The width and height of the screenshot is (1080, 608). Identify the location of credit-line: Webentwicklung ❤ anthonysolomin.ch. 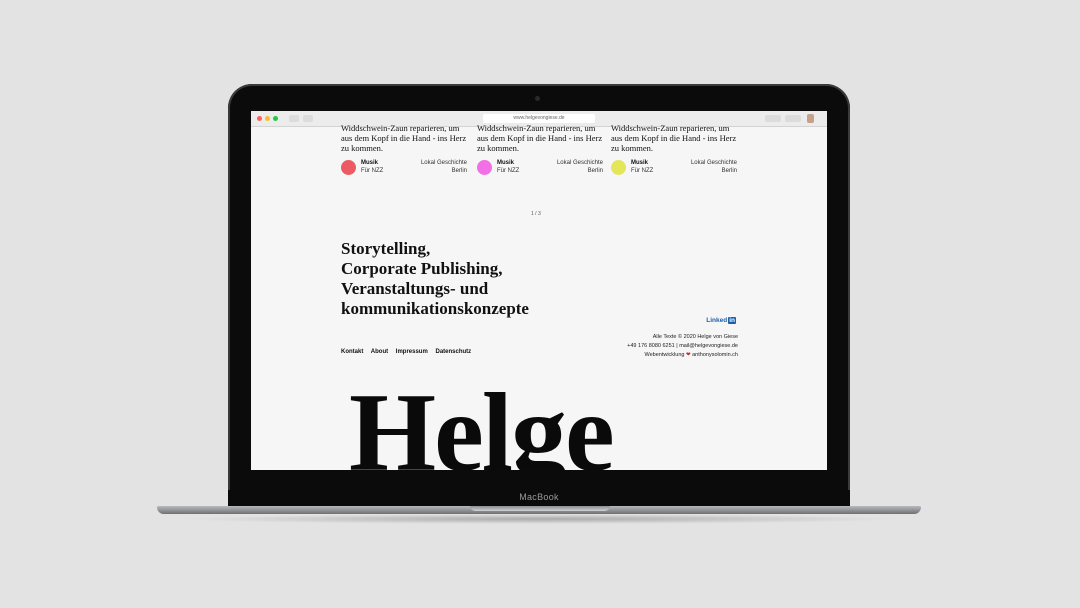
(683, 355).